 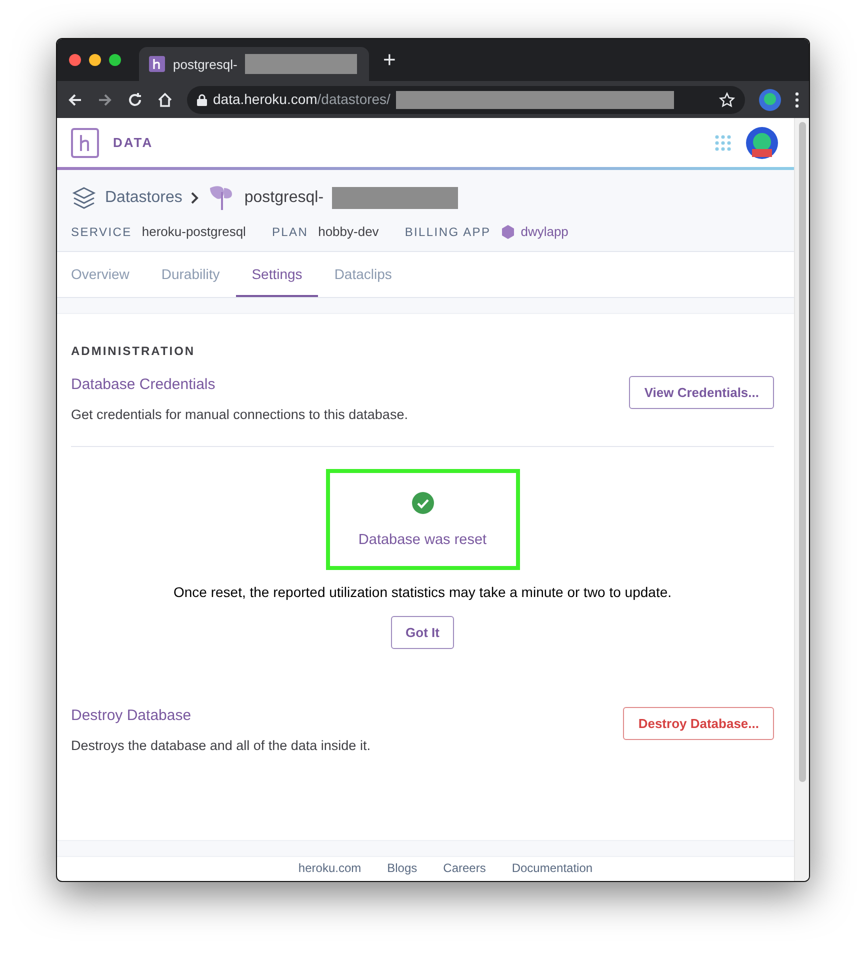 What do you see at coordinates (205, 64) in the screenshot?
I see `tab-title: postgresql-` at bounding box center [205, 64].